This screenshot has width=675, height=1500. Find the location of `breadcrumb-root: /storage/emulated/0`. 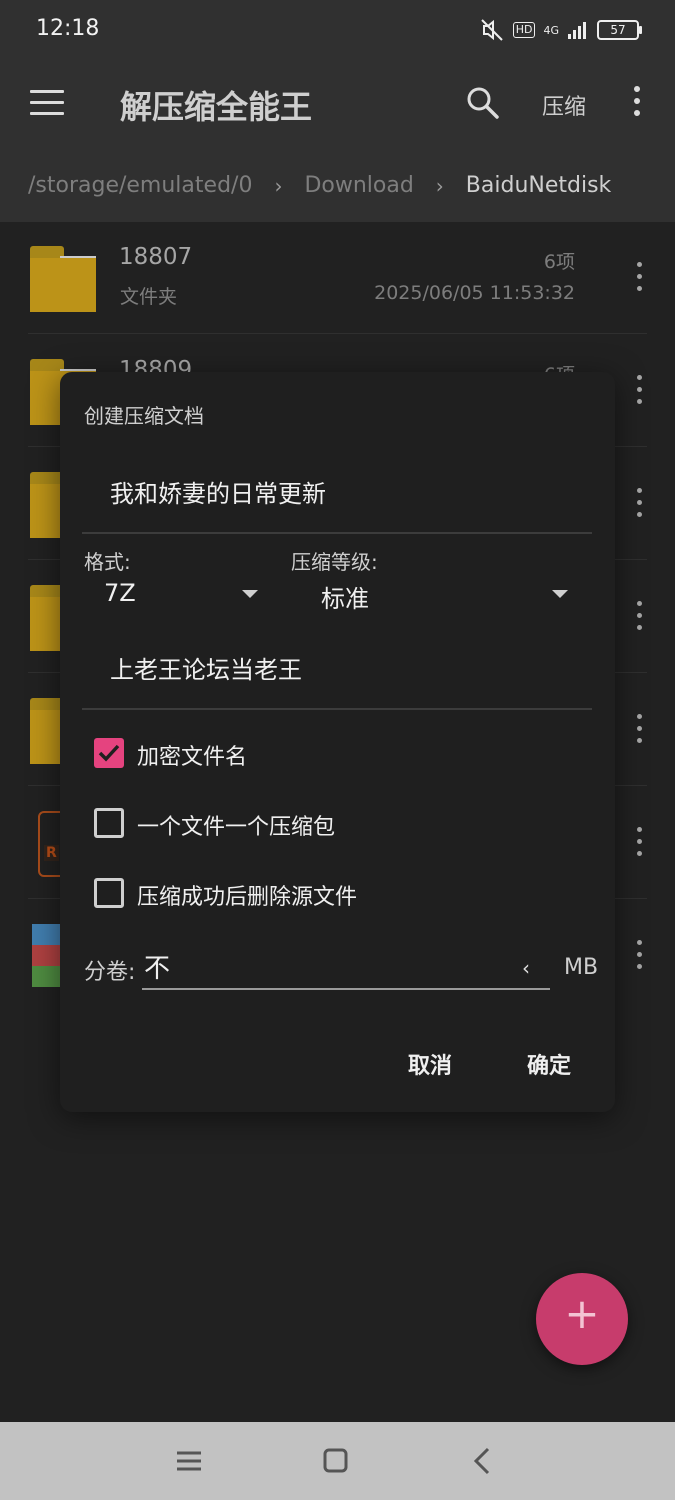

breadcrumb-root: /storage/emulated/0 is located at coordinates (140, 185).